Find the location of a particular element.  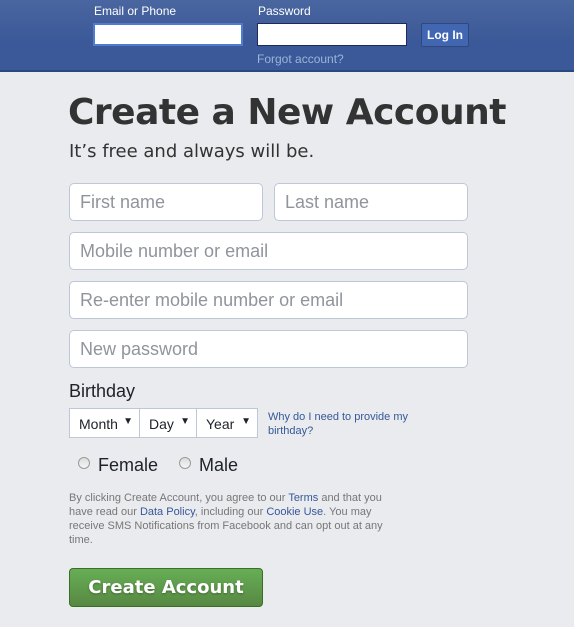

forgot-account-link: Forgot account? is located at coordinates (300, 59).